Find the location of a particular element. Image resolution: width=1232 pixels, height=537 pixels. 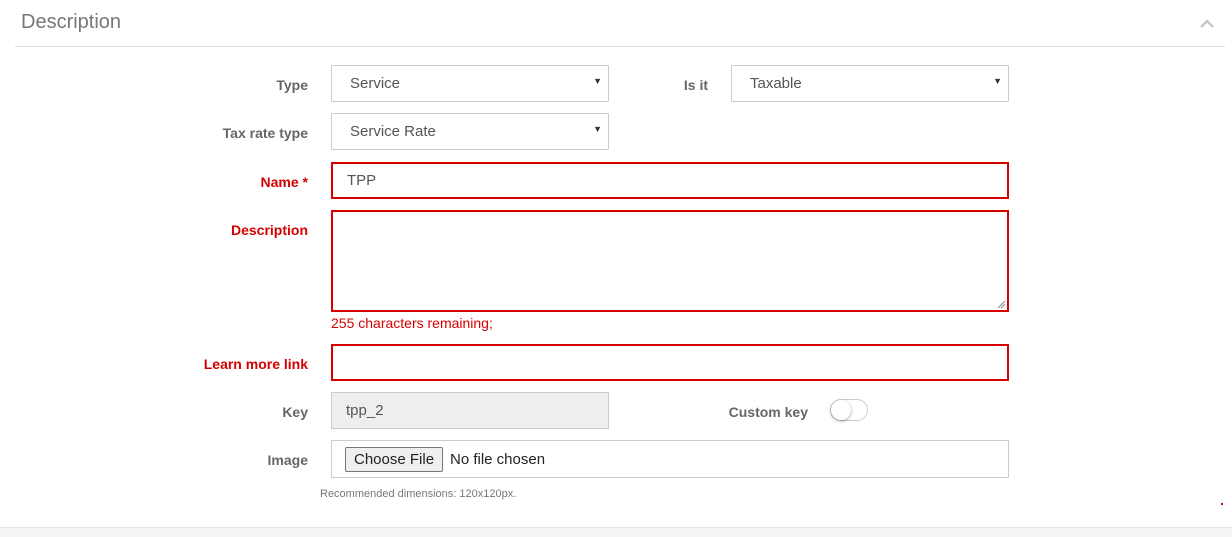

is-it-label: Is it is located at coordinates (695, 85).